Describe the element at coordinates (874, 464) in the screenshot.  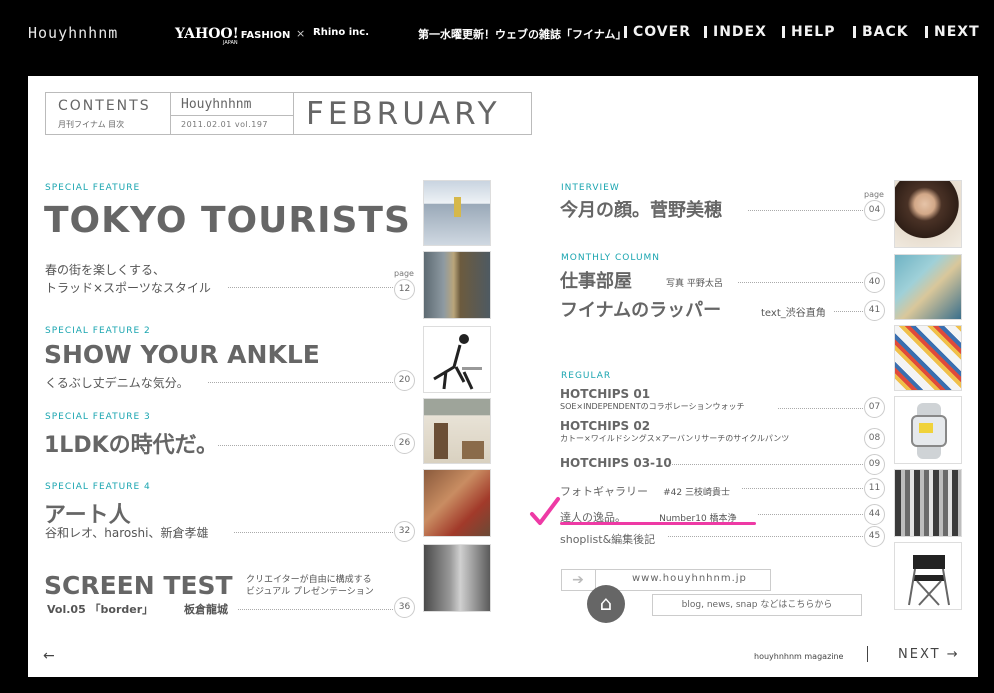
I see `page-number: 09` at that location.